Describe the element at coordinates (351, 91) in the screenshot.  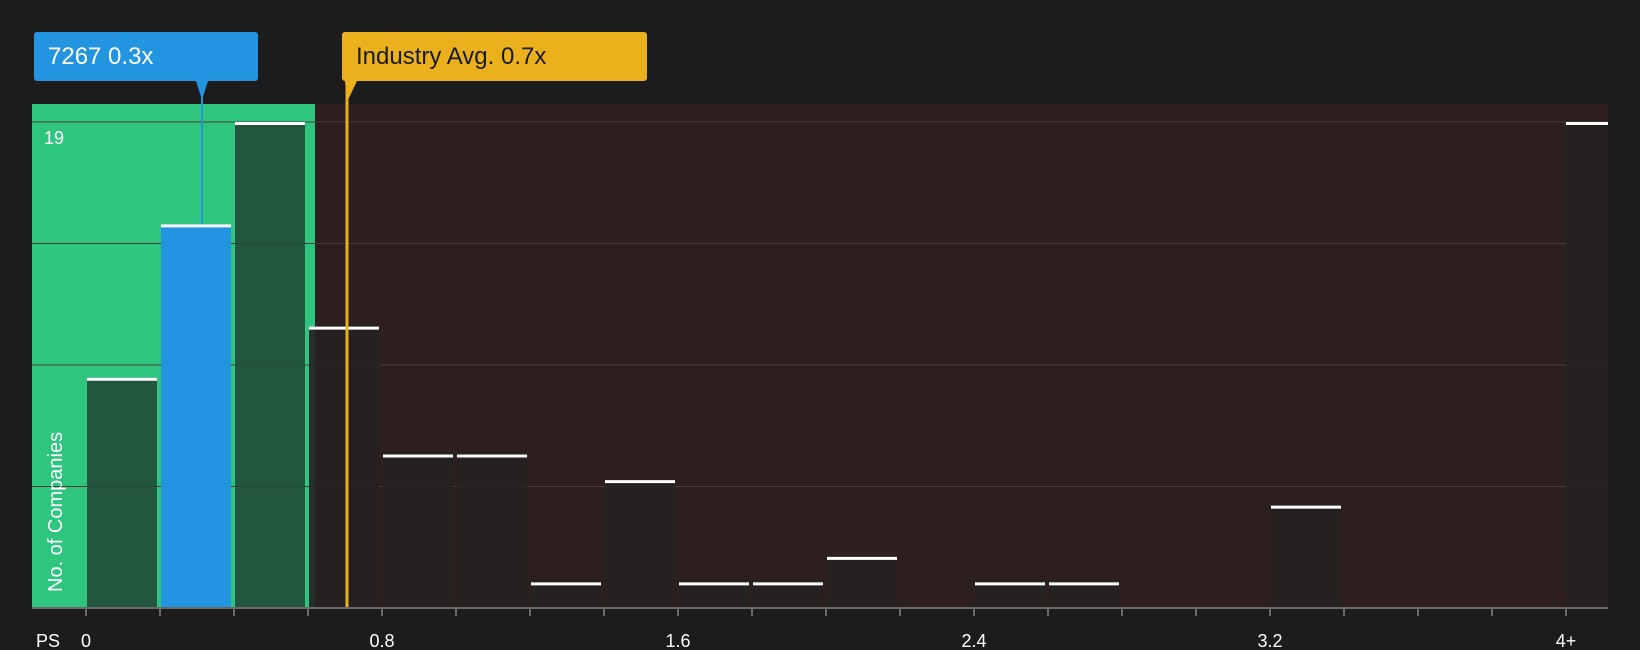
I see `industry-callout-pointer` at that location.